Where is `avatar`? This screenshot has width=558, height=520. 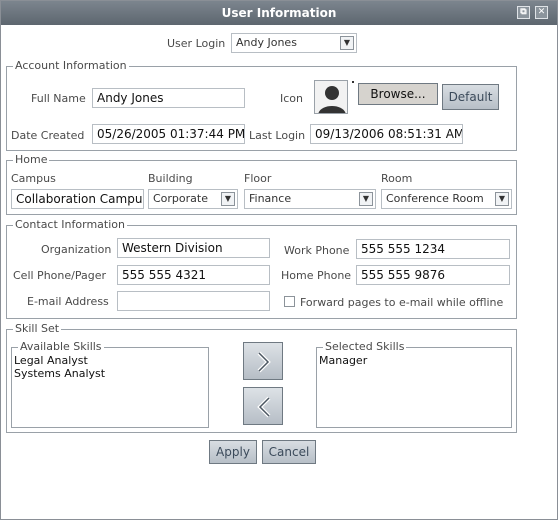 avatar is located at coordinates (331, 97).